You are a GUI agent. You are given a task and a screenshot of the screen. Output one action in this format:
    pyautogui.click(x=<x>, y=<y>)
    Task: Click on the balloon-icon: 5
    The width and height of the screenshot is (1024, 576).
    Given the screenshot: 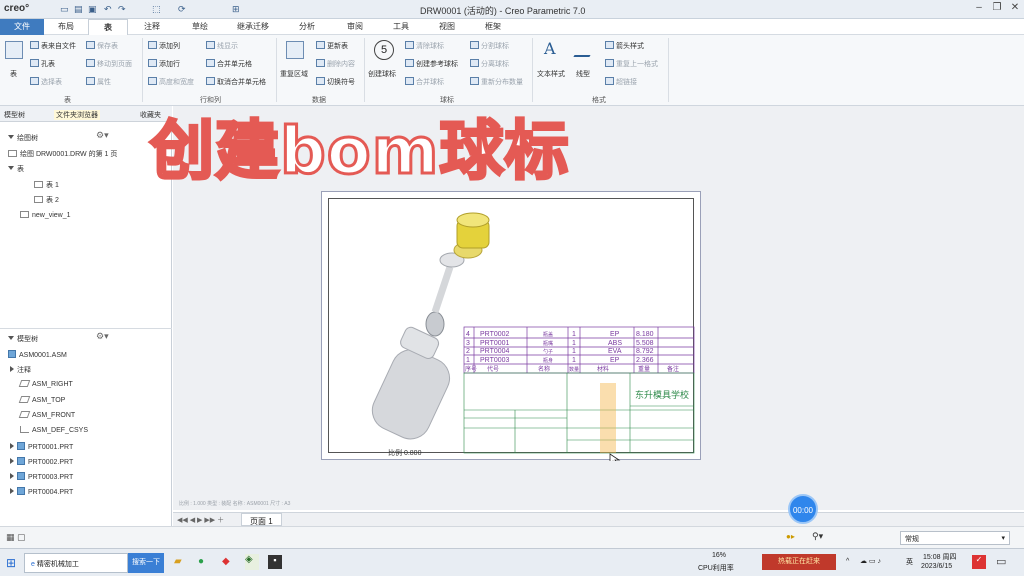 What is the action you would take?
    pyautogui.click(x=384, y=50)
    